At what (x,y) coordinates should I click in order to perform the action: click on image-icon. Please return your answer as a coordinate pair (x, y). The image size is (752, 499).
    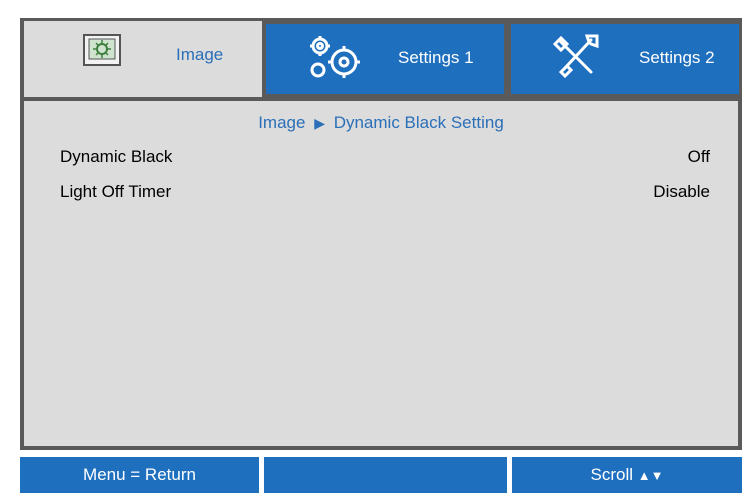
    Looking at the image, I should click on (102, 50).